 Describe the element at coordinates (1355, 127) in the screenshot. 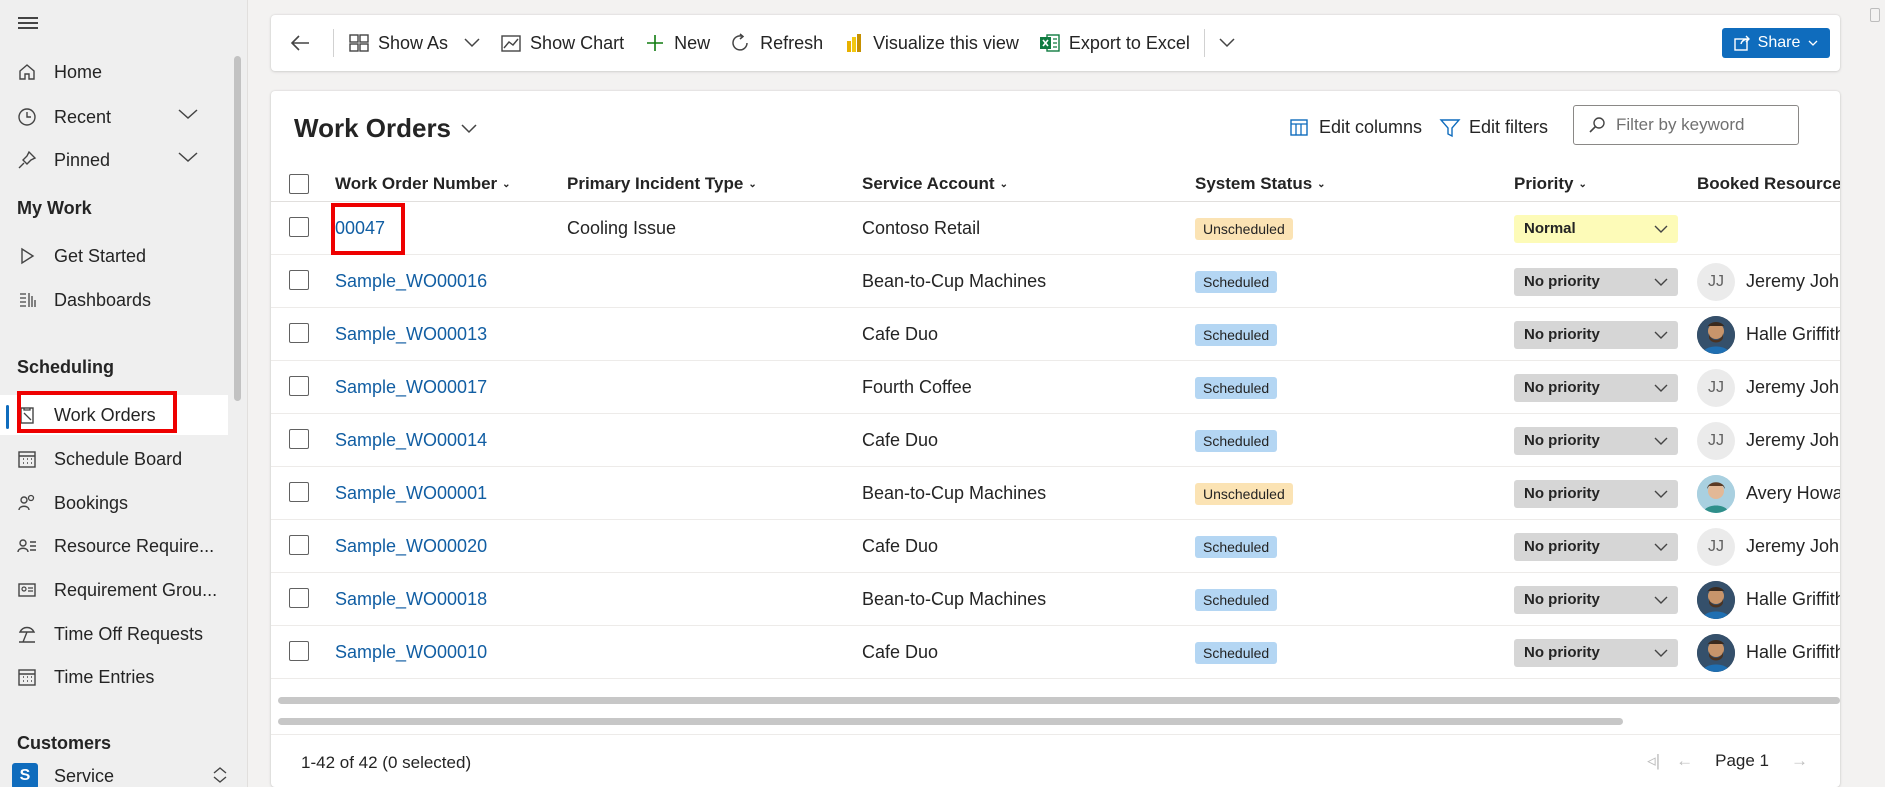

I see `edit-columns-button: Edit columns` at that location.